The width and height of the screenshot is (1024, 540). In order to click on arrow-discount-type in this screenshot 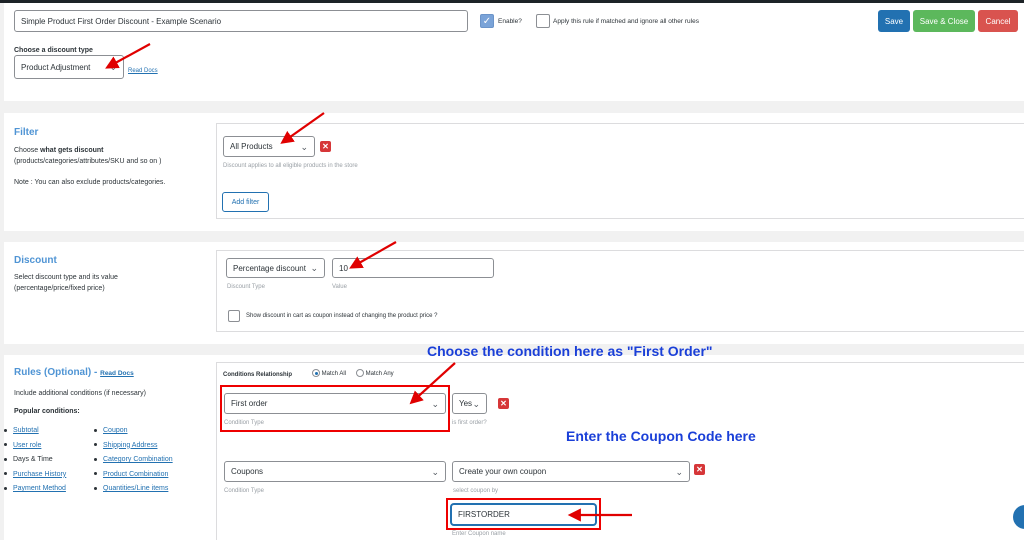, I will do `click(128, 56)`.